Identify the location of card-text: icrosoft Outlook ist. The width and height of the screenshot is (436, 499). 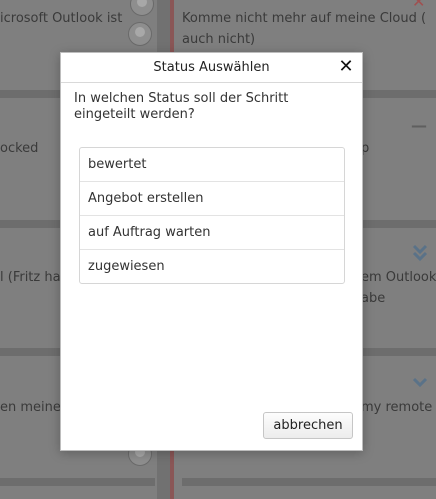
(61, 18).